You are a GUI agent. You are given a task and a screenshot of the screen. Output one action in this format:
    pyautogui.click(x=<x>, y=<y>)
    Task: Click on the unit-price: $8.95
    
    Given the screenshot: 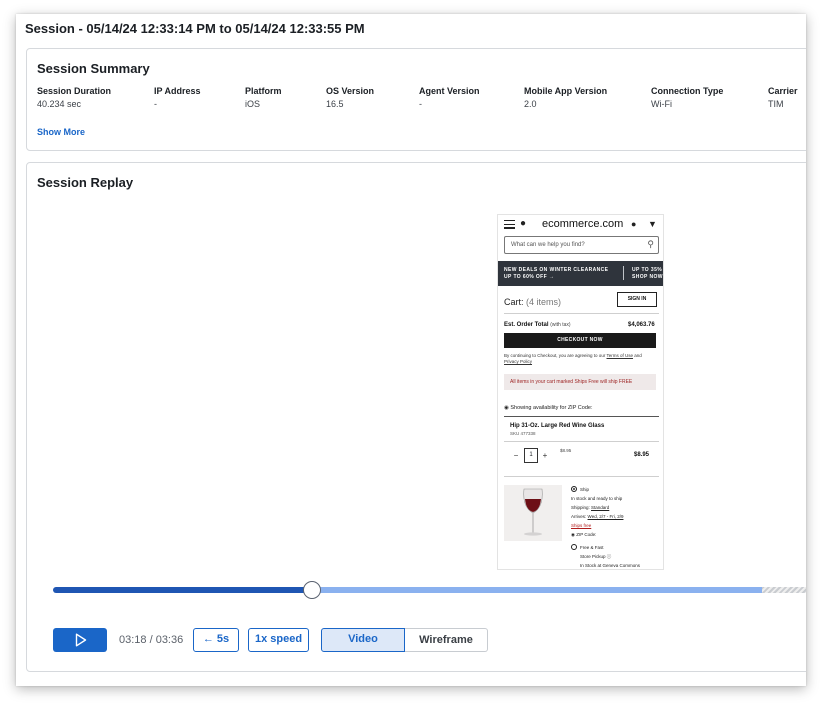 What is the action you would take?
    pyautogui.click(x=566, y=450)
    